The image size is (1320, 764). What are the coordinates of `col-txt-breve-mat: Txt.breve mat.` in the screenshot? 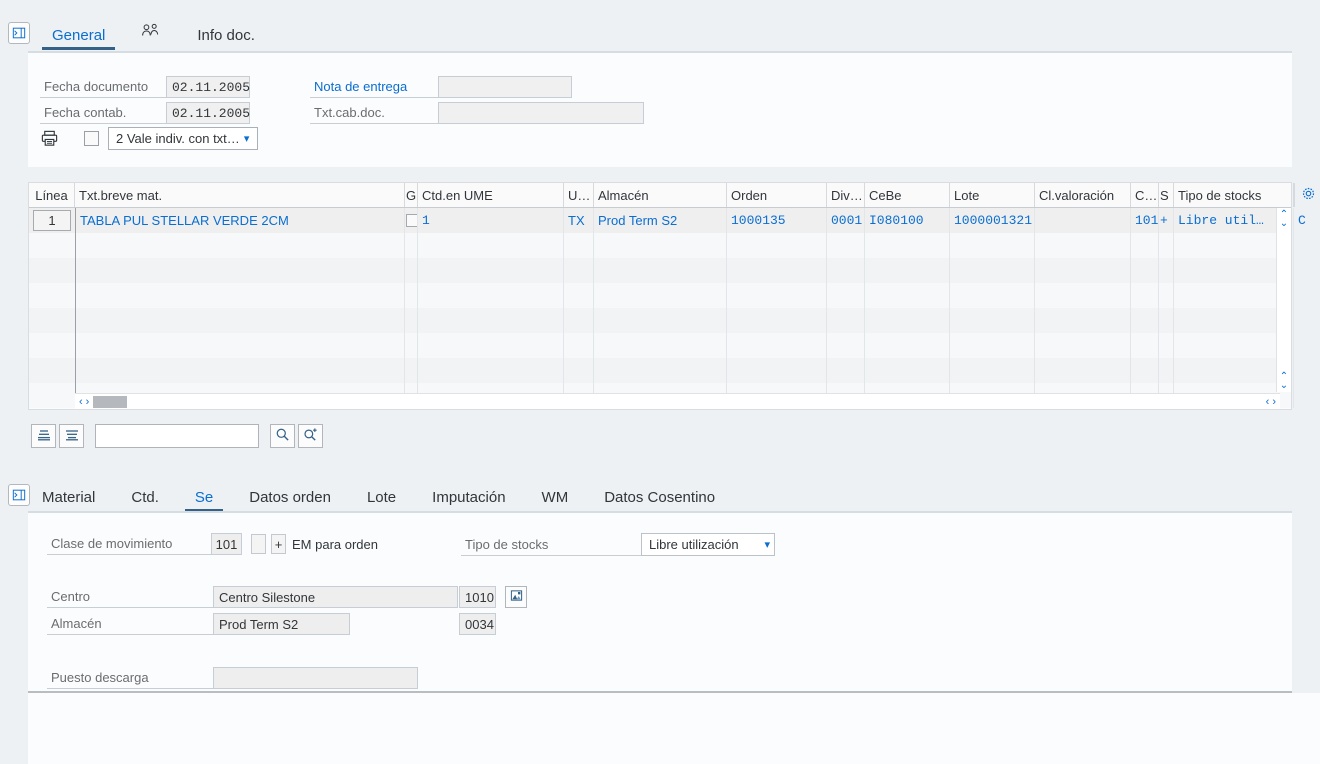 It's located at (240, 195).